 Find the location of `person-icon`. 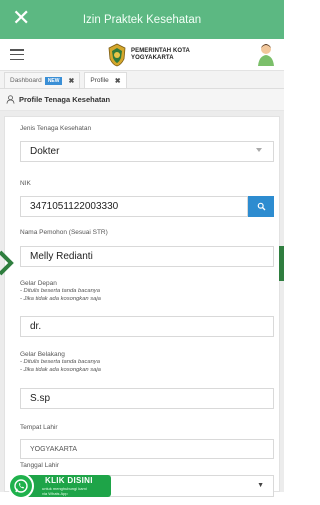

person-icon is located at coordinates (10, 99).